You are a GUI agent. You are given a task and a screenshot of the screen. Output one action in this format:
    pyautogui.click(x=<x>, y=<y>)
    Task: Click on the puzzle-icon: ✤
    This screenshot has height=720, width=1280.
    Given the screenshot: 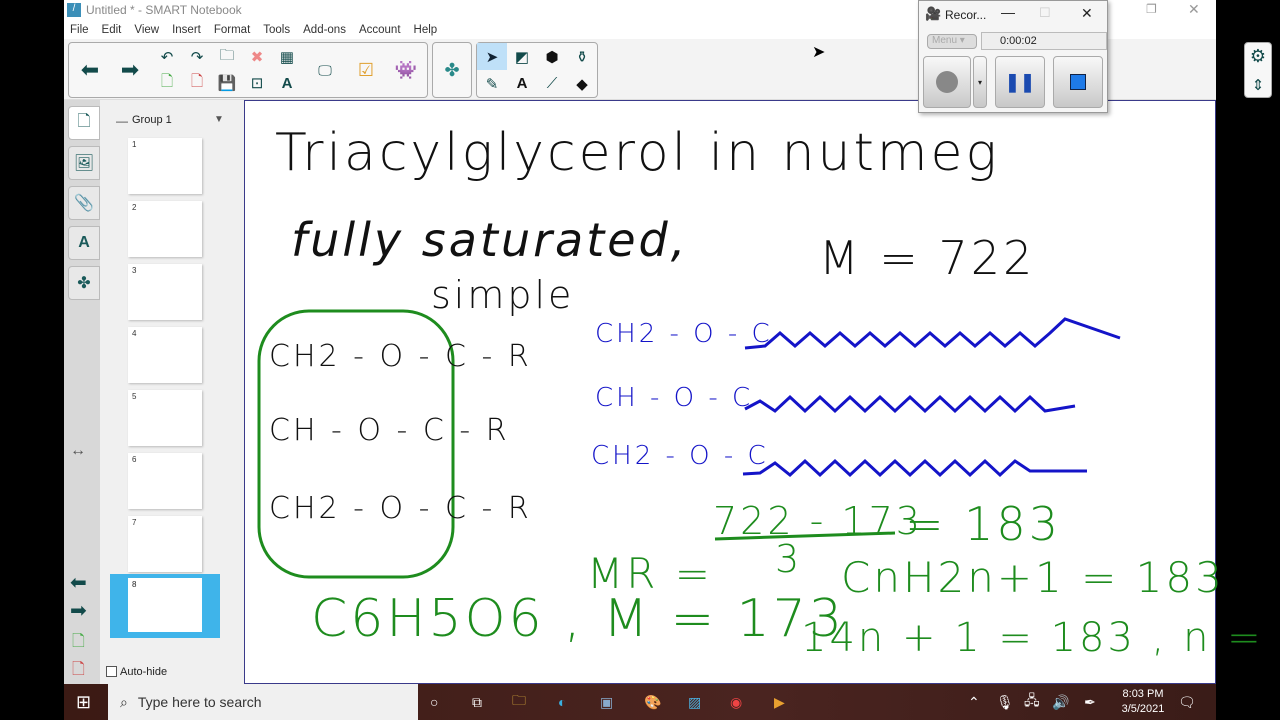 What is the action you would take?
    pyautogui.click(x=452, y=70)
    